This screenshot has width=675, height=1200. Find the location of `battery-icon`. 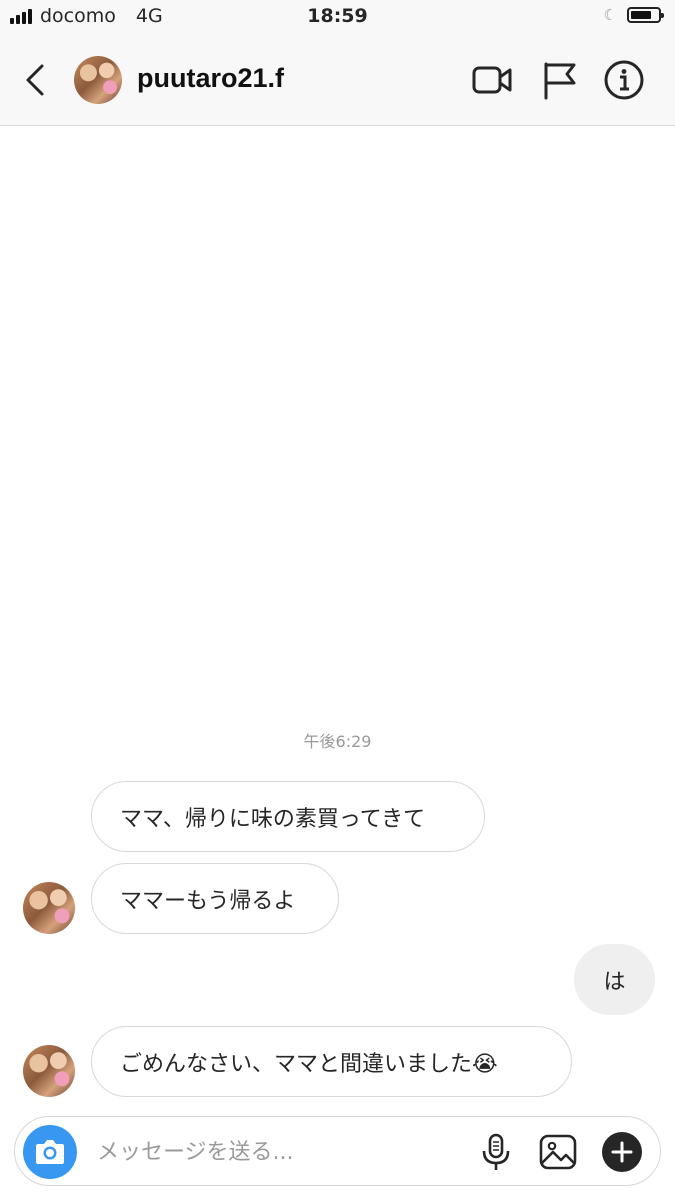

battery-icon is located at coordinates (645, 15).